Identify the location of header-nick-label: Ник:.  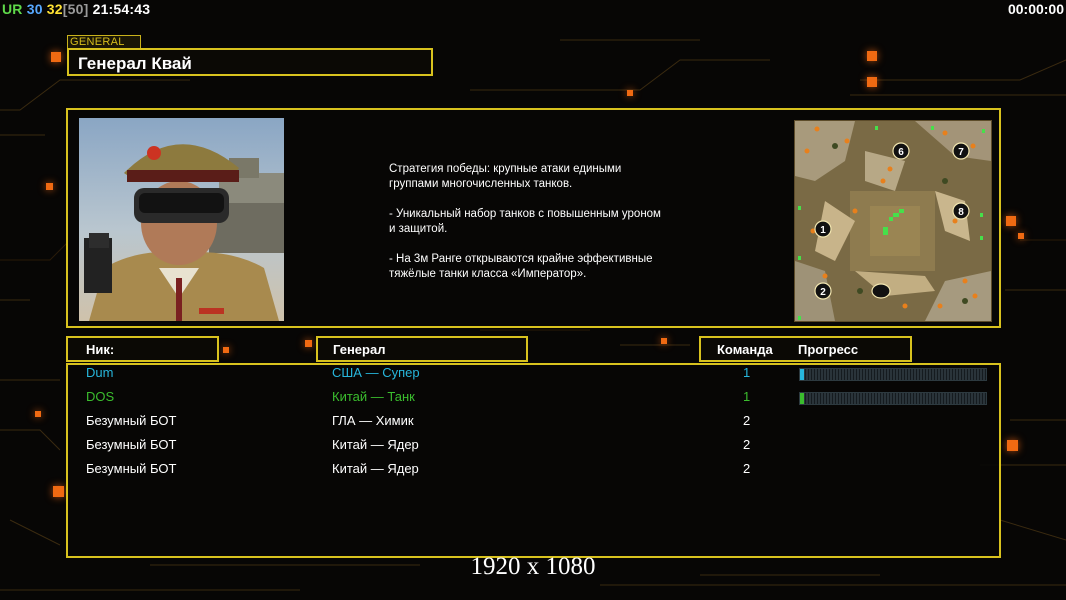
(100, 349).